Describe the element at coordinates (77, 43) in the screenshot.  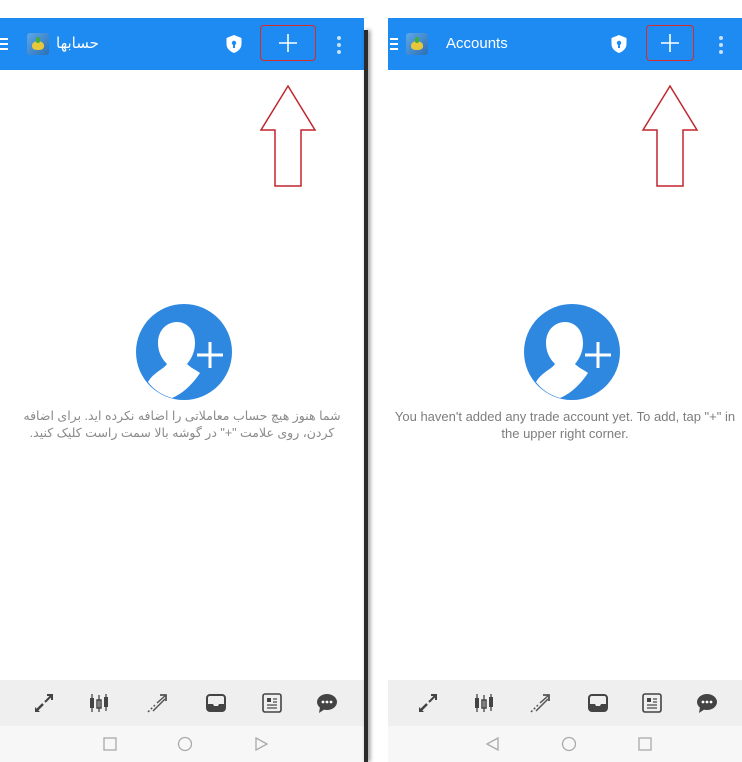
I see `page-title: حسابها` at that location.